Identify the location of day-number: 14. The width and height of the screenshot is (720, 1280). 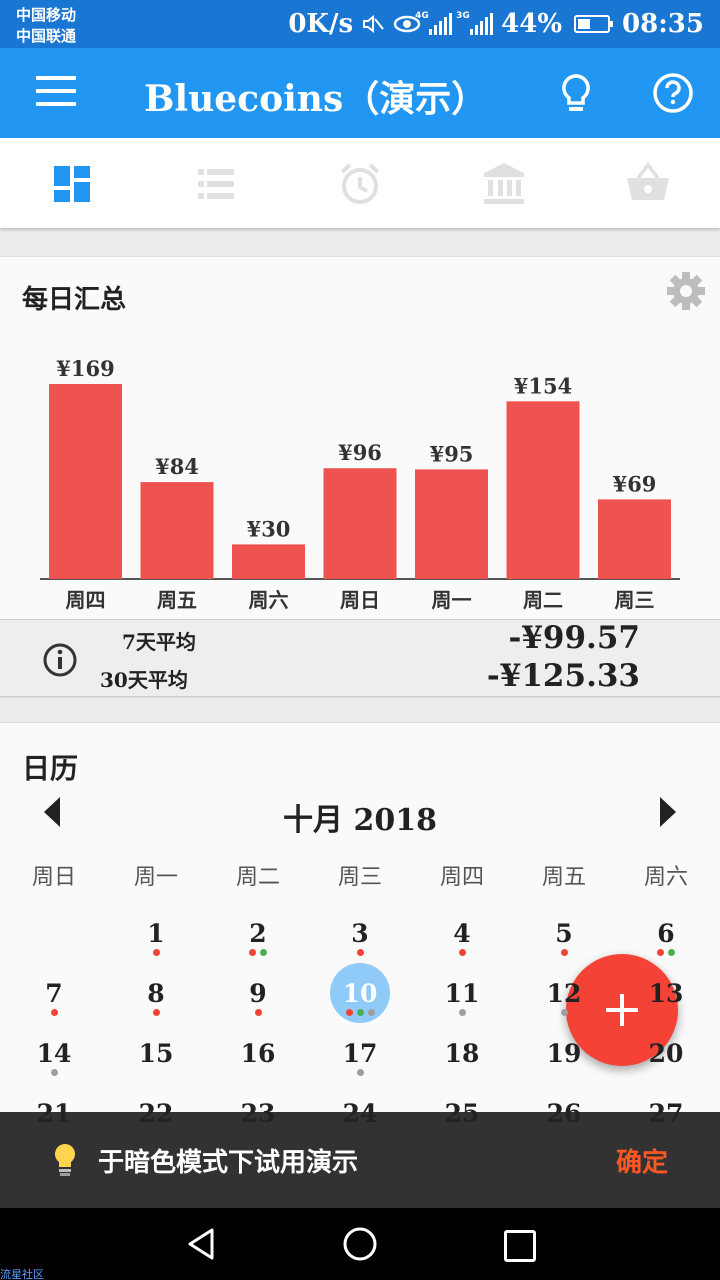
(54, 1053).